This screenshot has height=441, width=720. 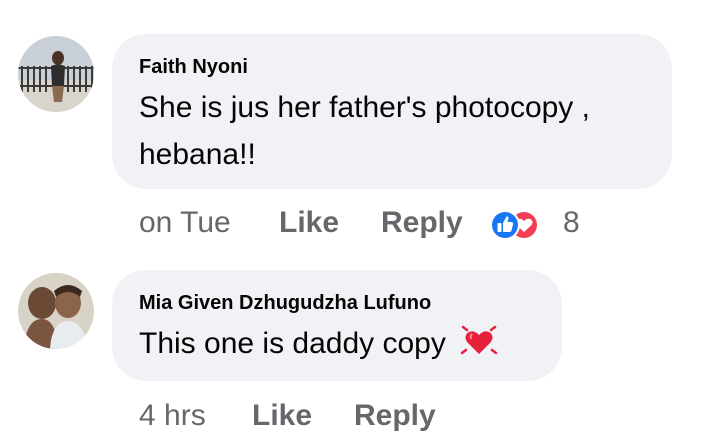 What do you see at coordinates (285, 303) in the screenshot?
I see `comment-author: Mia Given Dzhugudzha Lufuno` at bounding box center [285, 303].